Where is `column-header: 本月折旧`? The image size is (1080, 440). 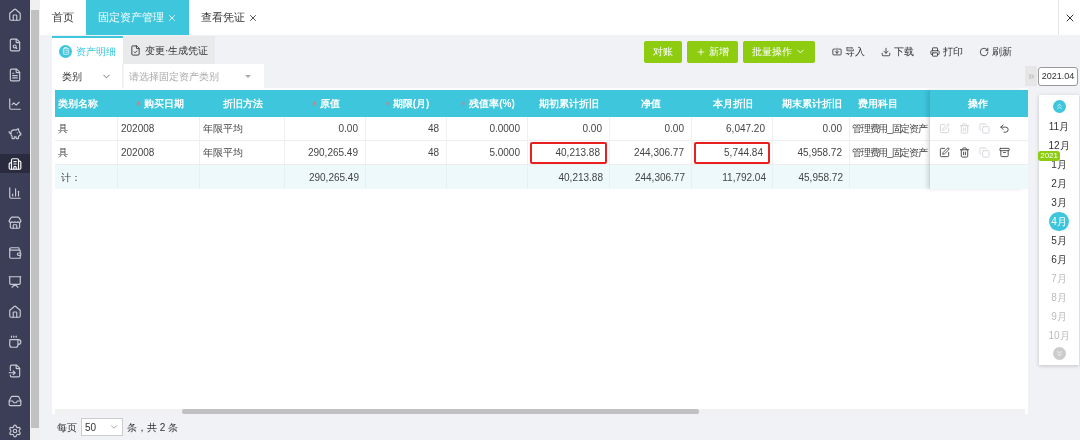 column-header: 本月折旧 is located at coordinates (732, 104).